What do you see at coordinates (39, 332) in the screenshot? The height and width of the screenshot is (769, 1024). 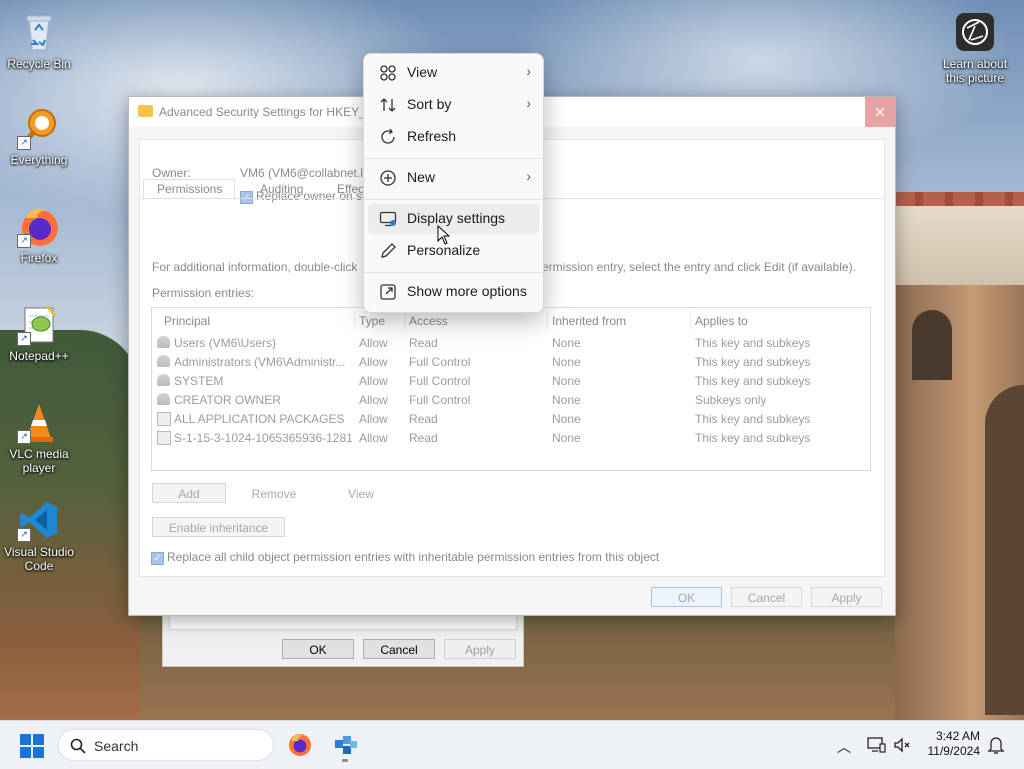 I see `desktop-icon-notepadpp: ↗ Notepad++` at bounding box center [39, 332].